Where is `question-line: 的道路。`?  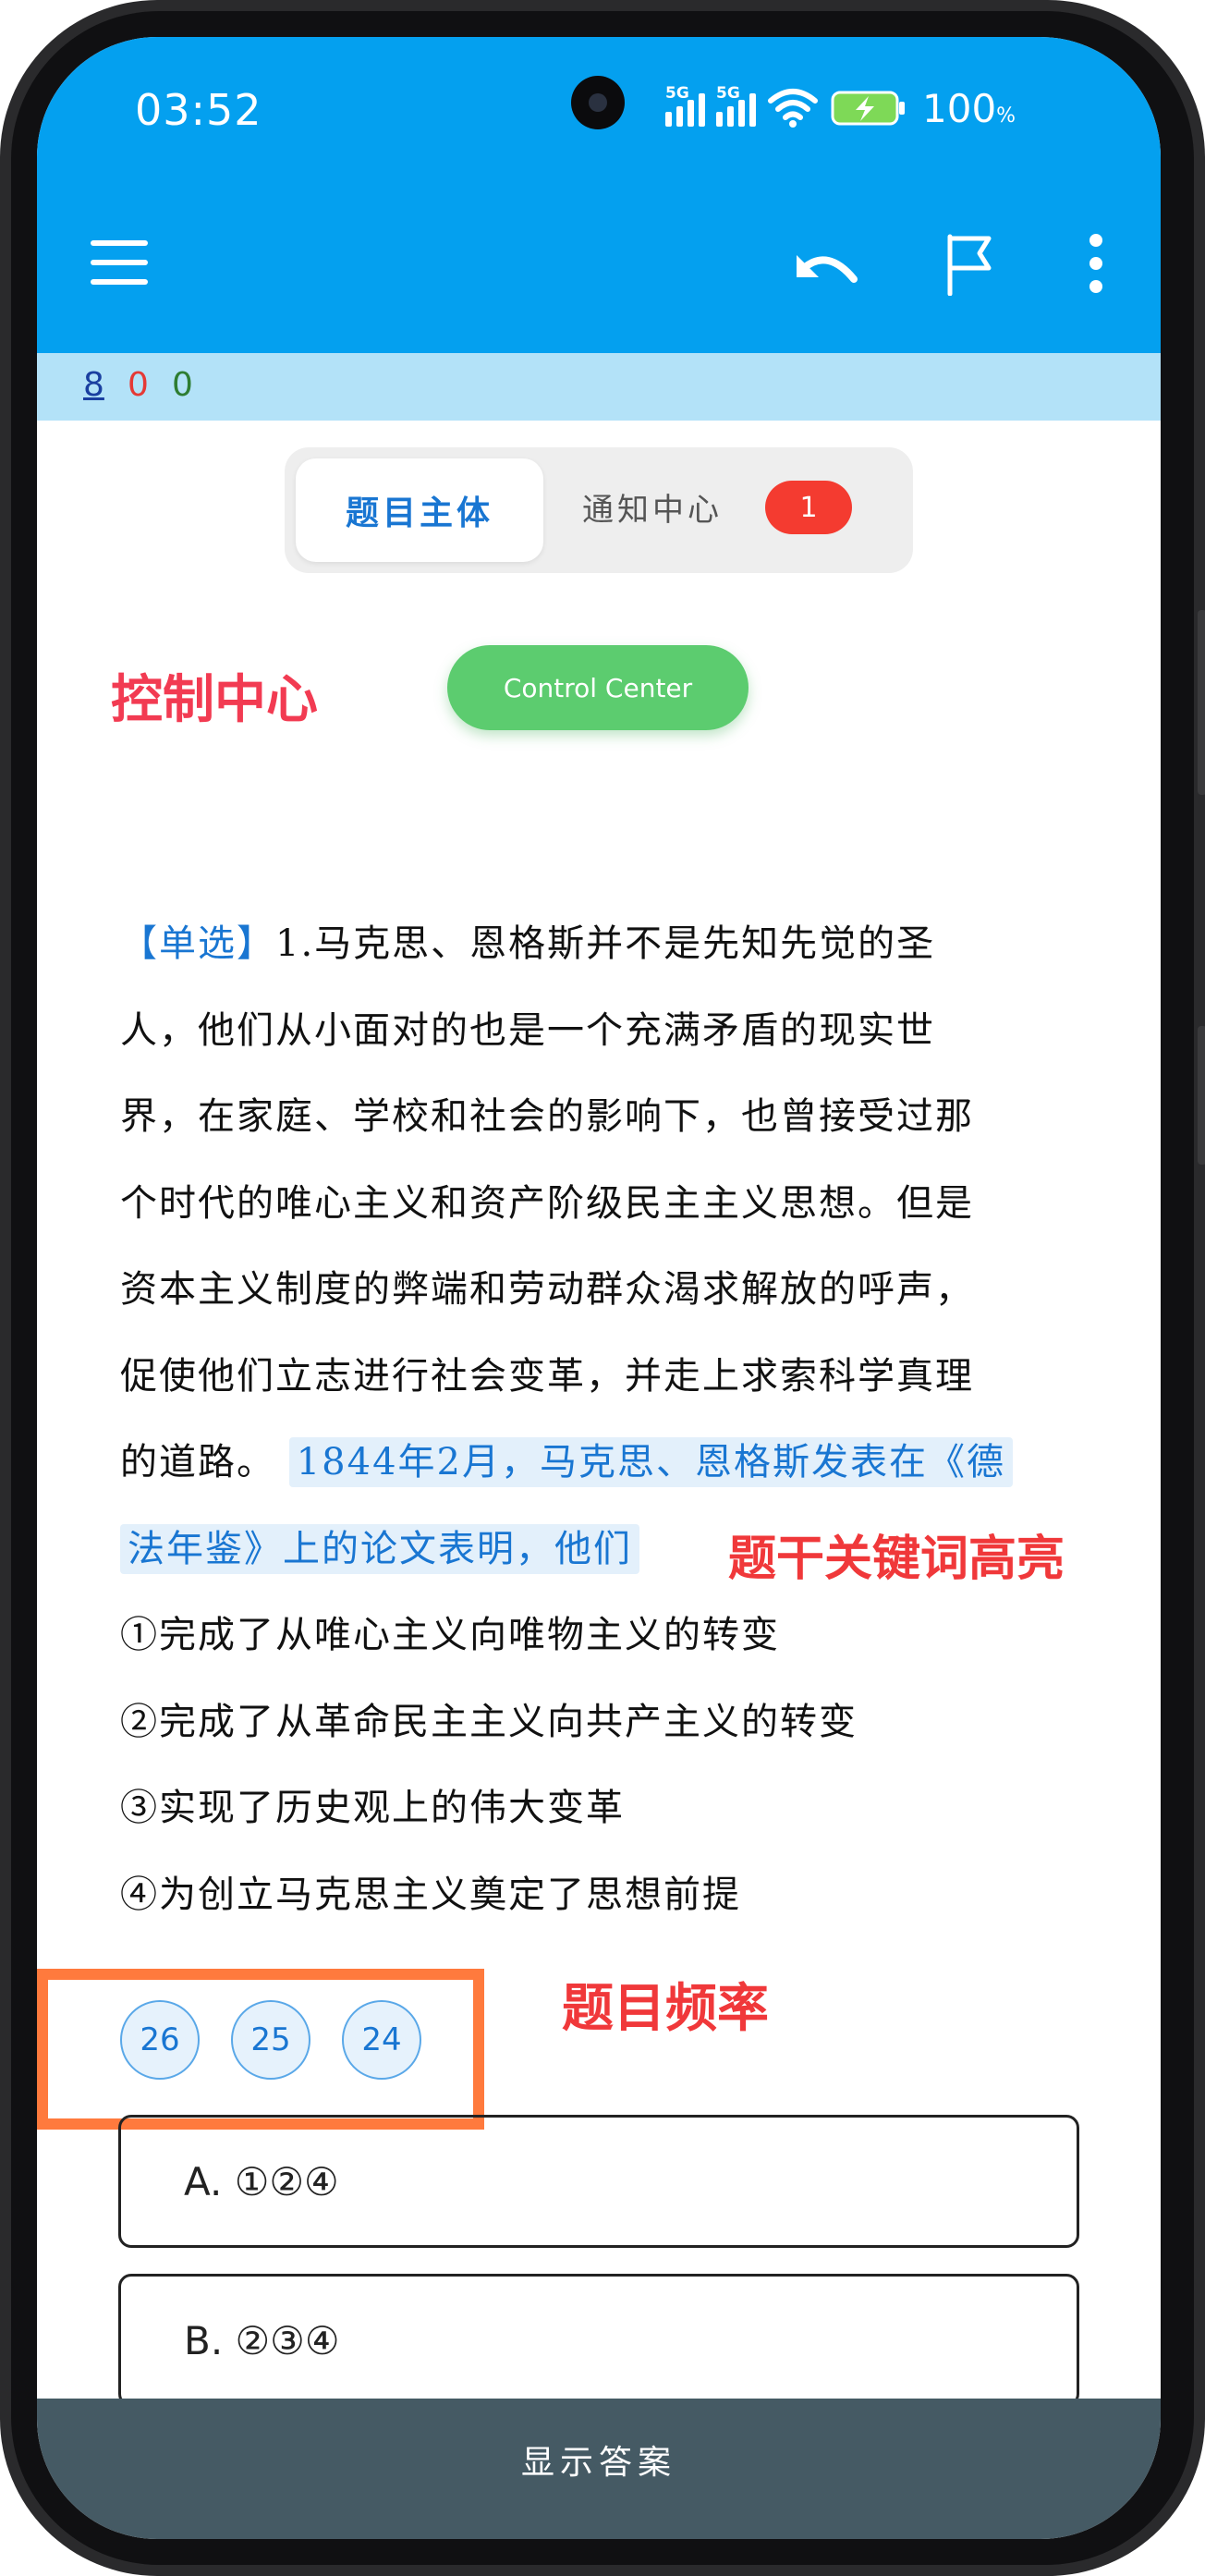
question-line: 的道路。 is located at coordinates (197, 1462).